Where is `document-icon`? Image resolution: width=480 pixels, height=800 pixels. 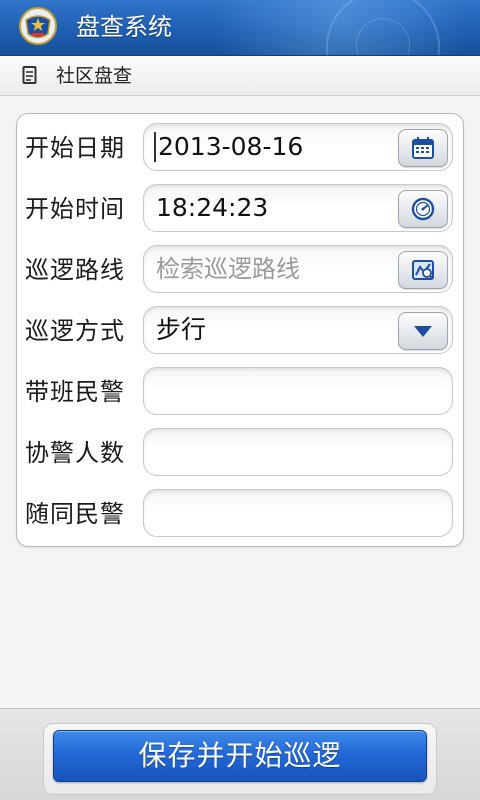 document-icon is located at coordinates (29, 75).